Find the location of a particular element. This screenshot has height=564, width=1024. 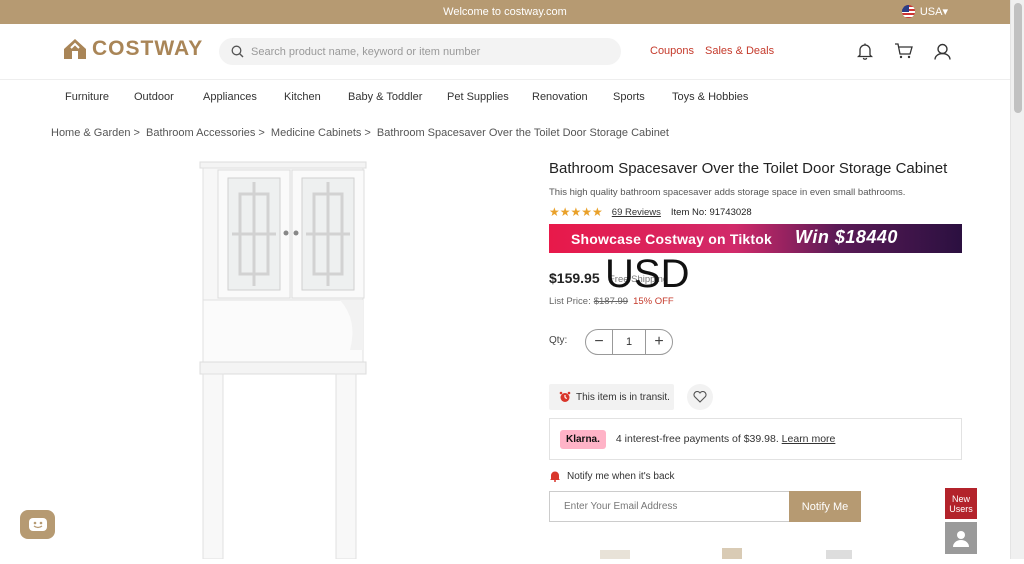

country-label: USA▾ is located at coordinates (933, 12).